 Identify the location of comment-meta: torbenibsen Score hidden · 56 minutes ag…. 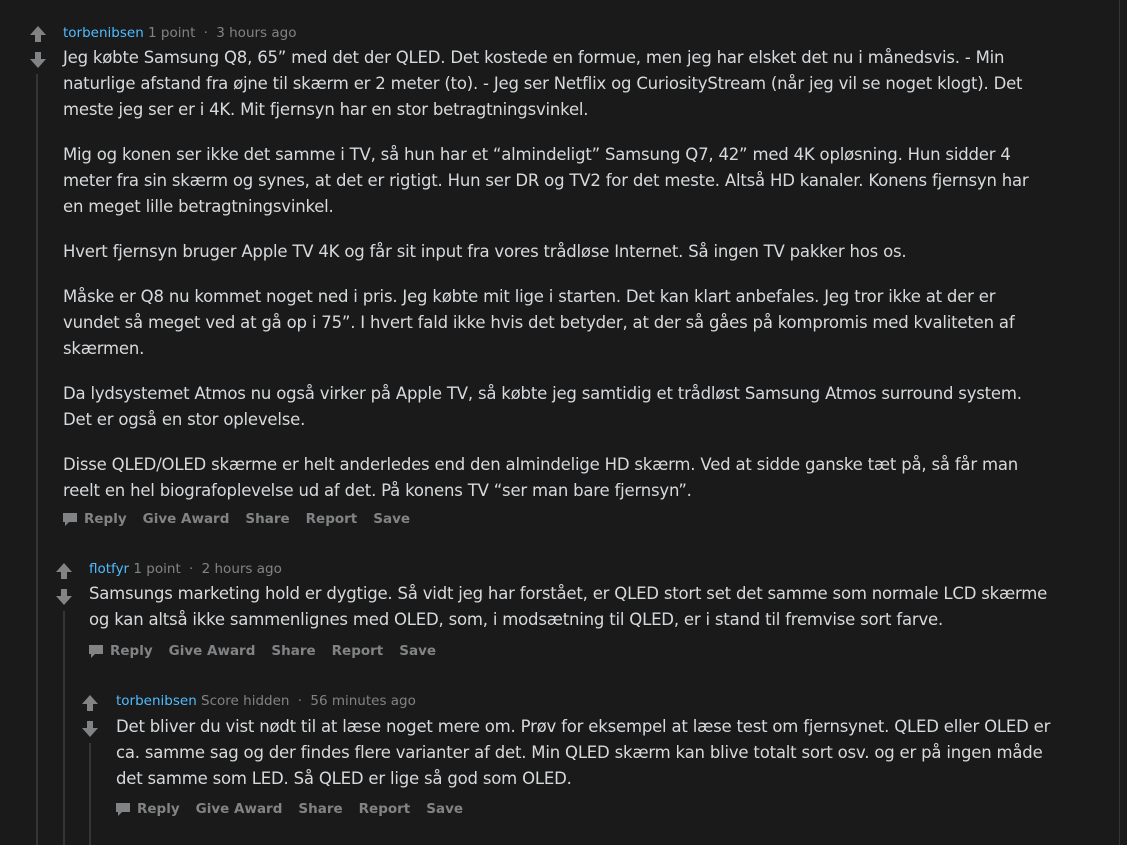
(266, 701).